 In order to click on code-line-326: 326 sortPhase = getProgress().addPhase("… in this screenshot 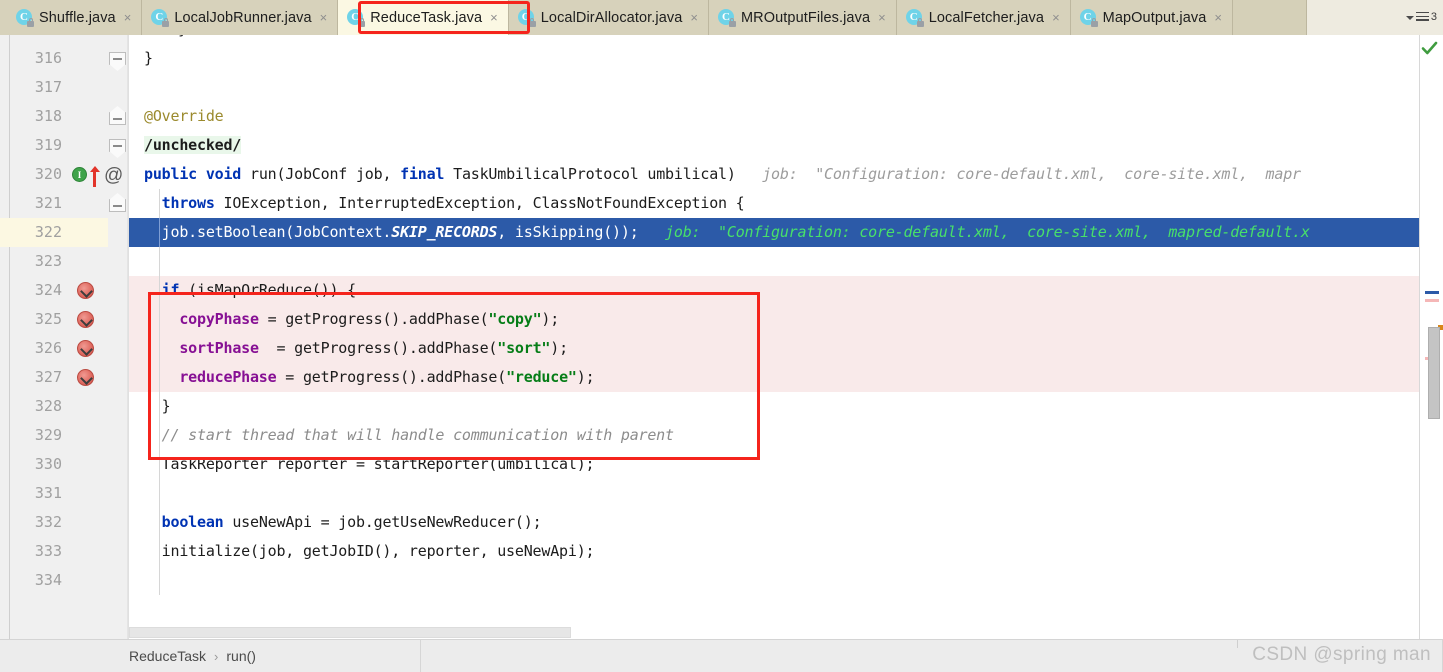, I will do `click(721, 348)`.